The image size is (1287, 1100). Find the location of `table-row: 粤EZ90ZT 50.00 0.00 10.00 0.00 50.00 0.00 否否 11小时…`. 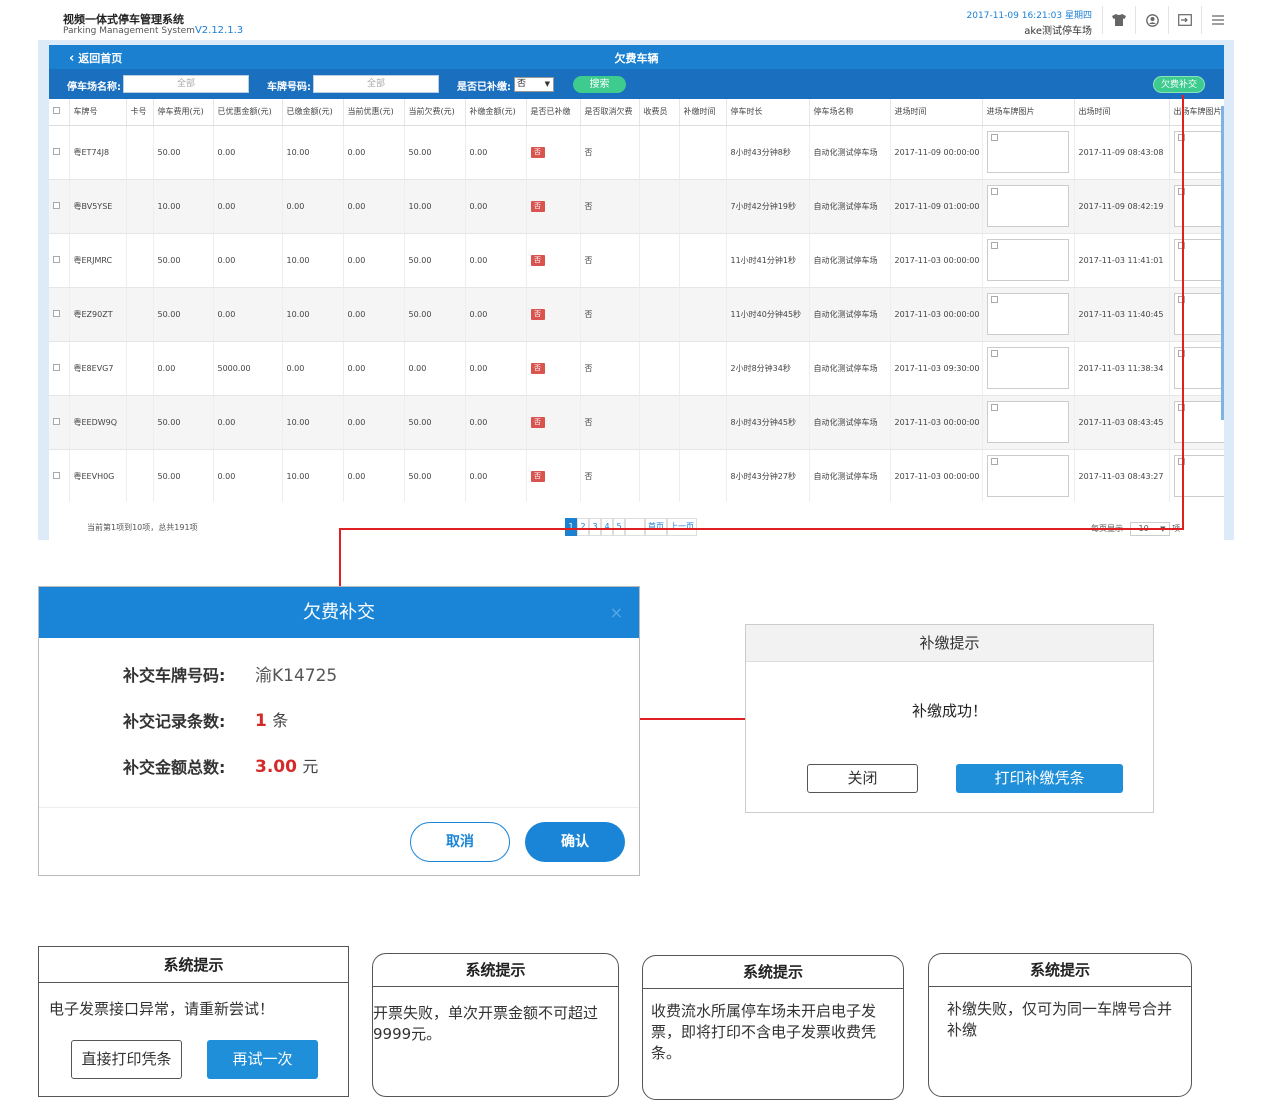

table-row: 粤EZ90ZT 50.00 0.00 10.00 0.00 50.00 0.00 否否 11小时… is located at coordinates (636, 314).